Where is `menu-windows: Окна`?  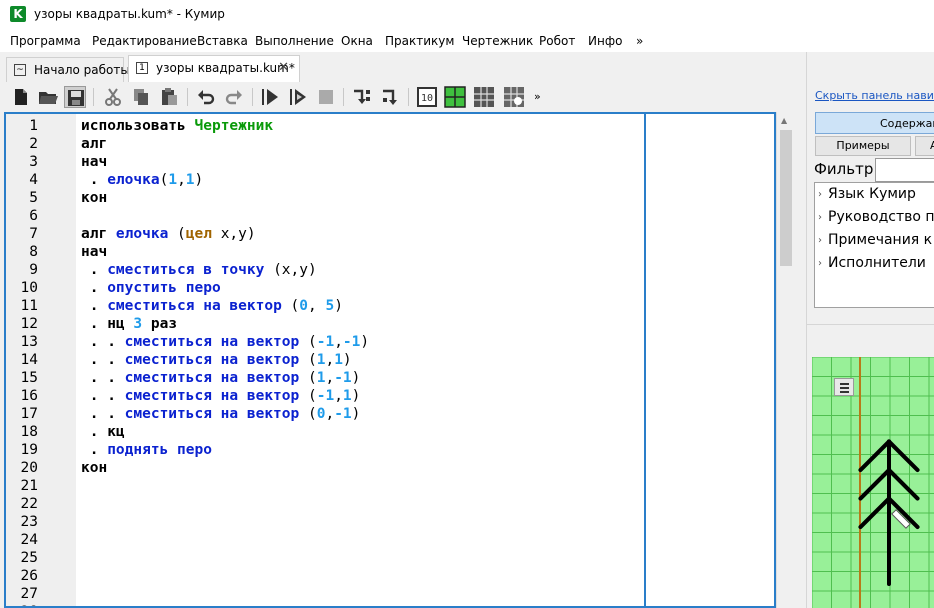 menu-windows: Окна is located at coordinates (357, 41).